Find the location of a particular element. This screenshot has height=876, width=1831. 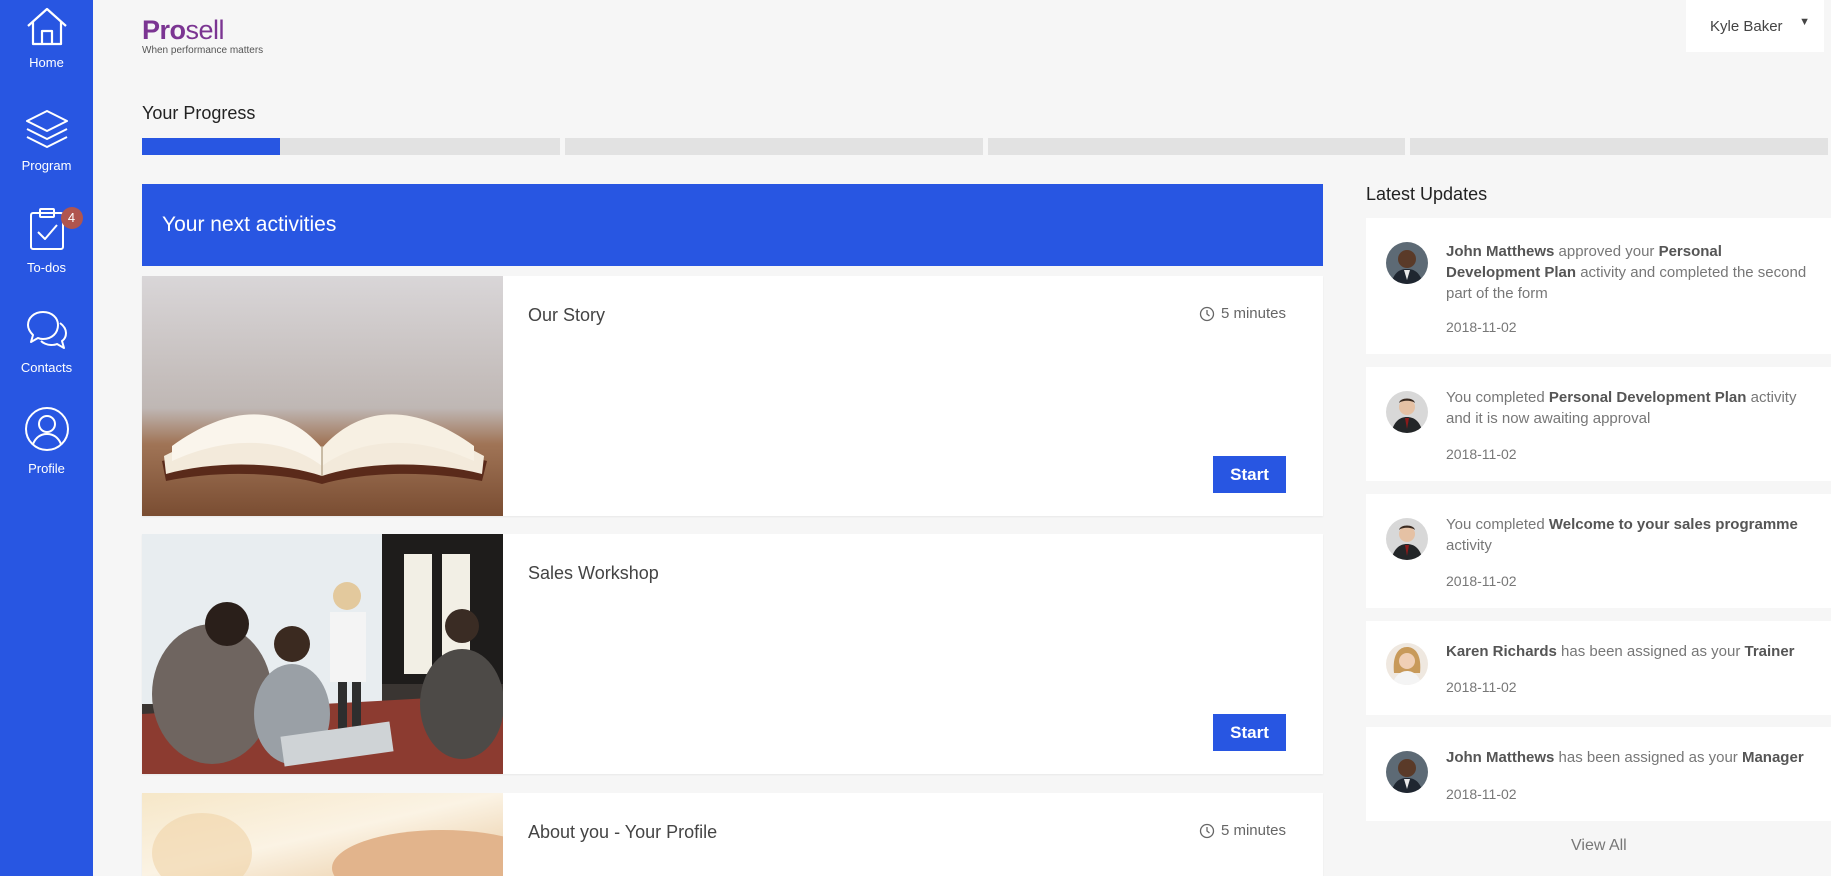

logo-sell-text: sell is located at coordinates (205, 30).